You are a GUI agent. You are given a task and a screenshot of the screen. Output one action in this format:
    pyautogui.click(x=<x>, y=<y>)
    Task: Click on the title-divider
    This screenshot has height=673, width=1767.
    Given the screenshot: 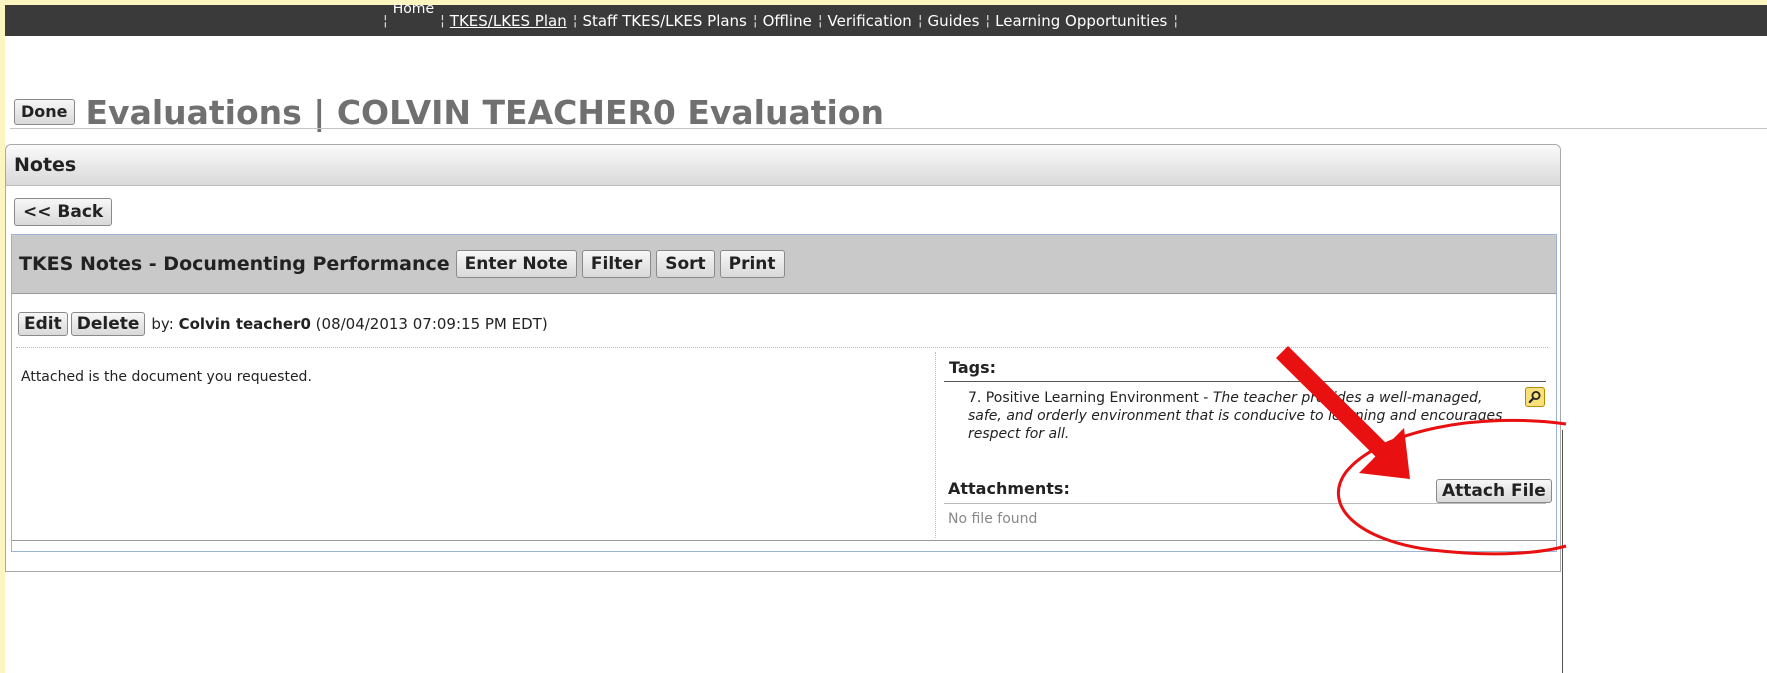 What is the action you would take?
    pyautogui.click(x=888, y=128)
    